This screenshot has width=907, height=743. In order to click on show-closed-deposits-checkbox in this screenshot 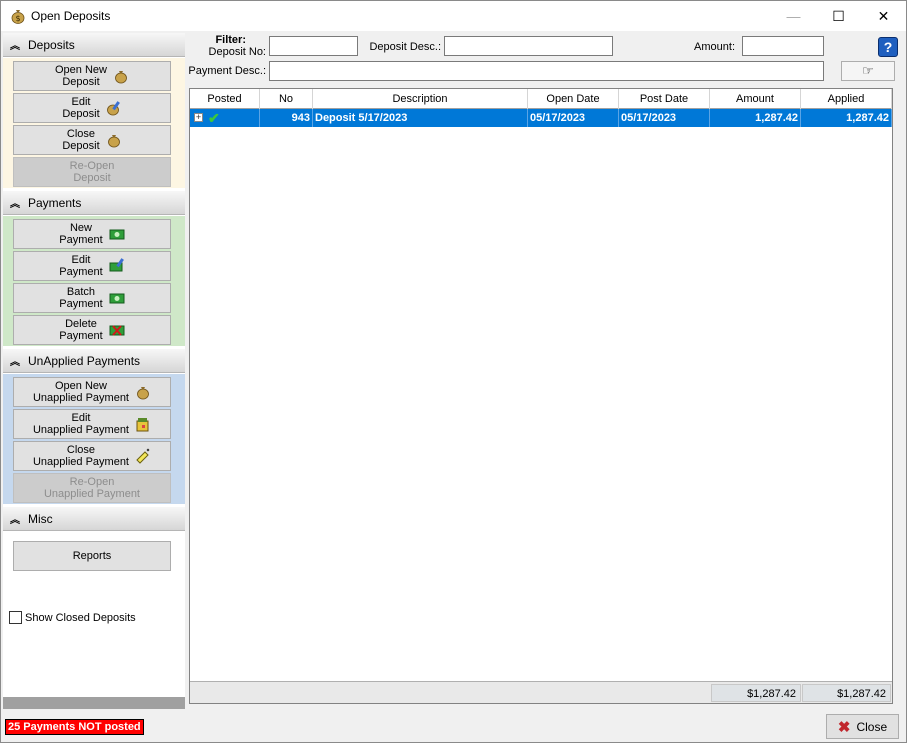, I will do `click(15, 617)`.